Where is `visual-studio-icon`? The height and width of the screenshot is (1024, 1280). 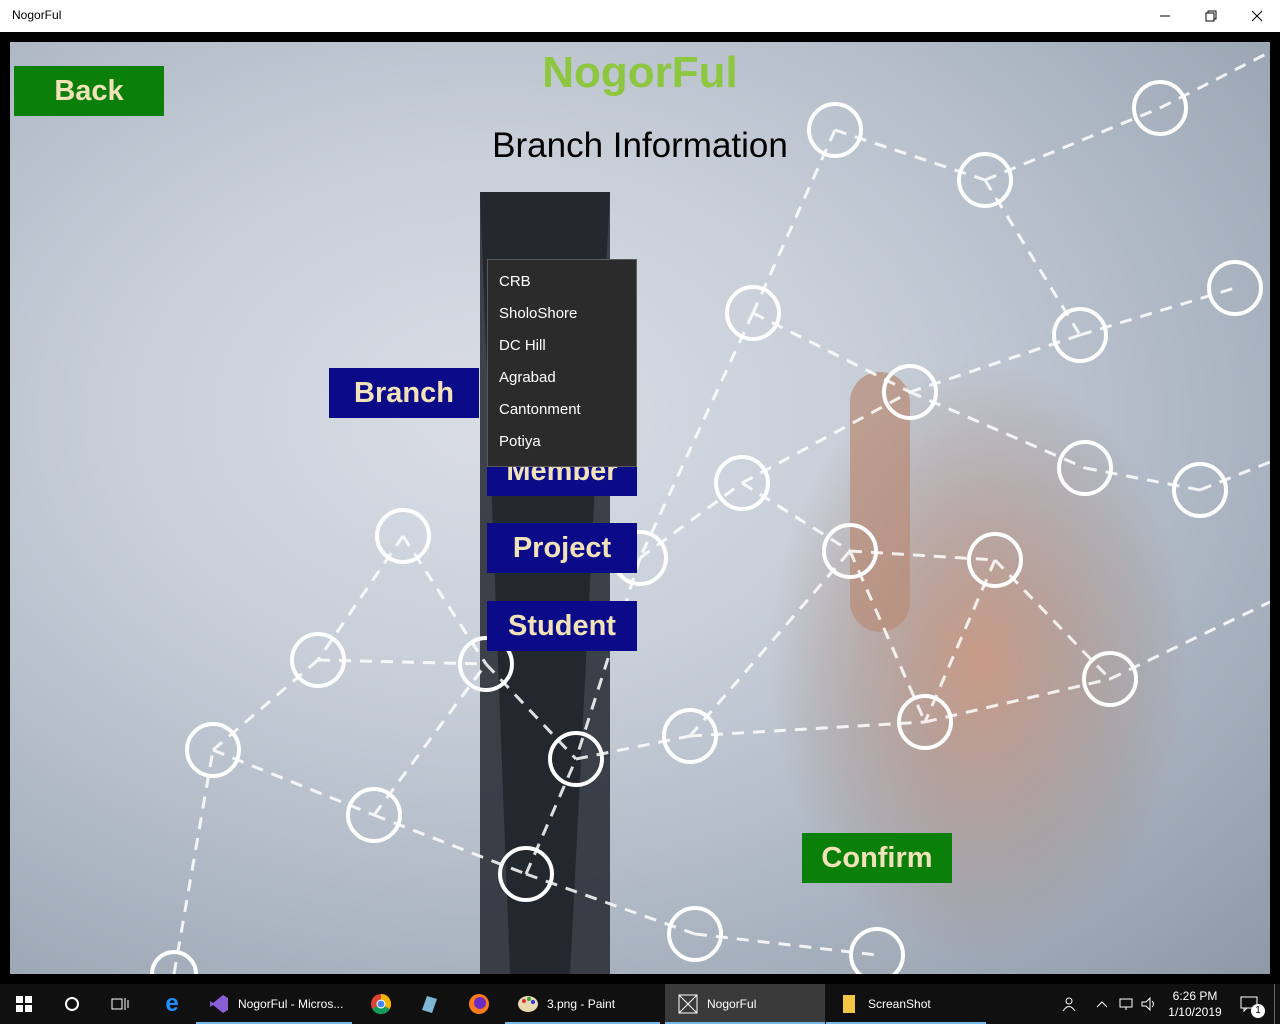
visual-studio-icon is located at coordinates (219, 1004).